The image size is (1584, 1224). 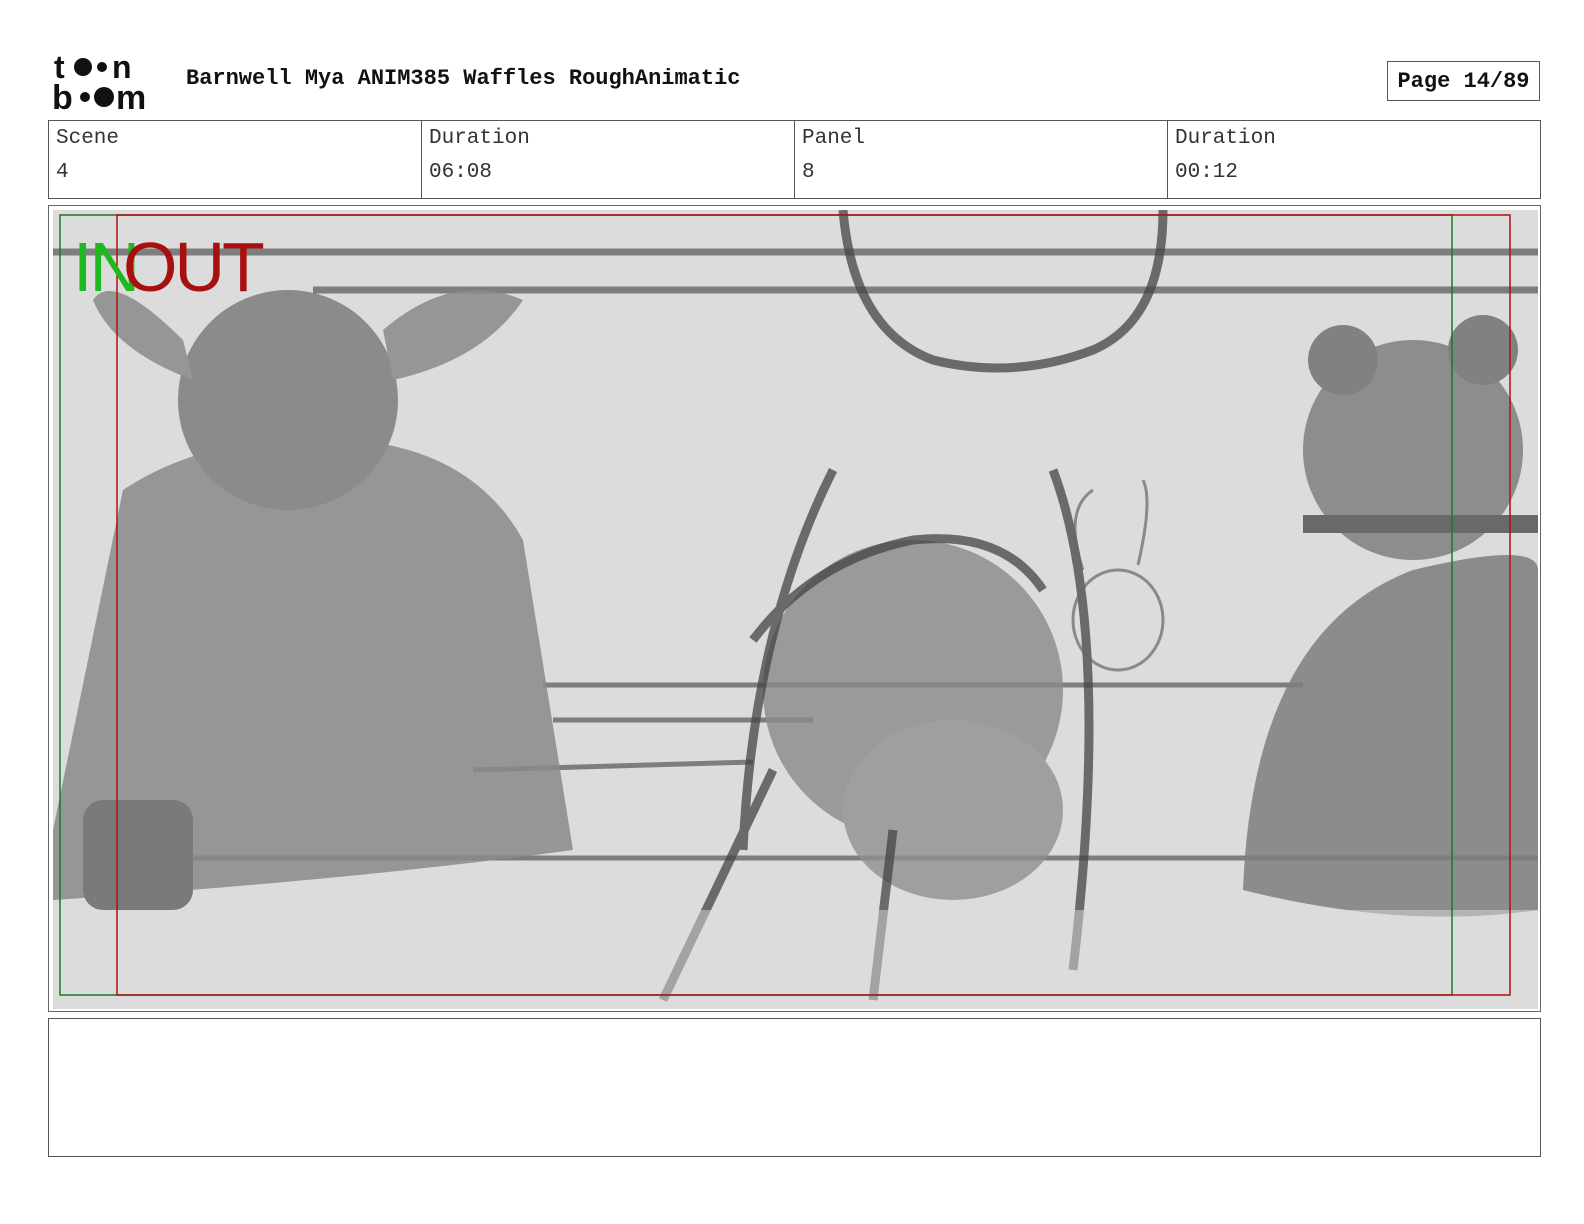 What do you see at coordinates (235, 159) in the screenshot?
I see `scene-cell: Scene 4` at bounding box center [235, 159].